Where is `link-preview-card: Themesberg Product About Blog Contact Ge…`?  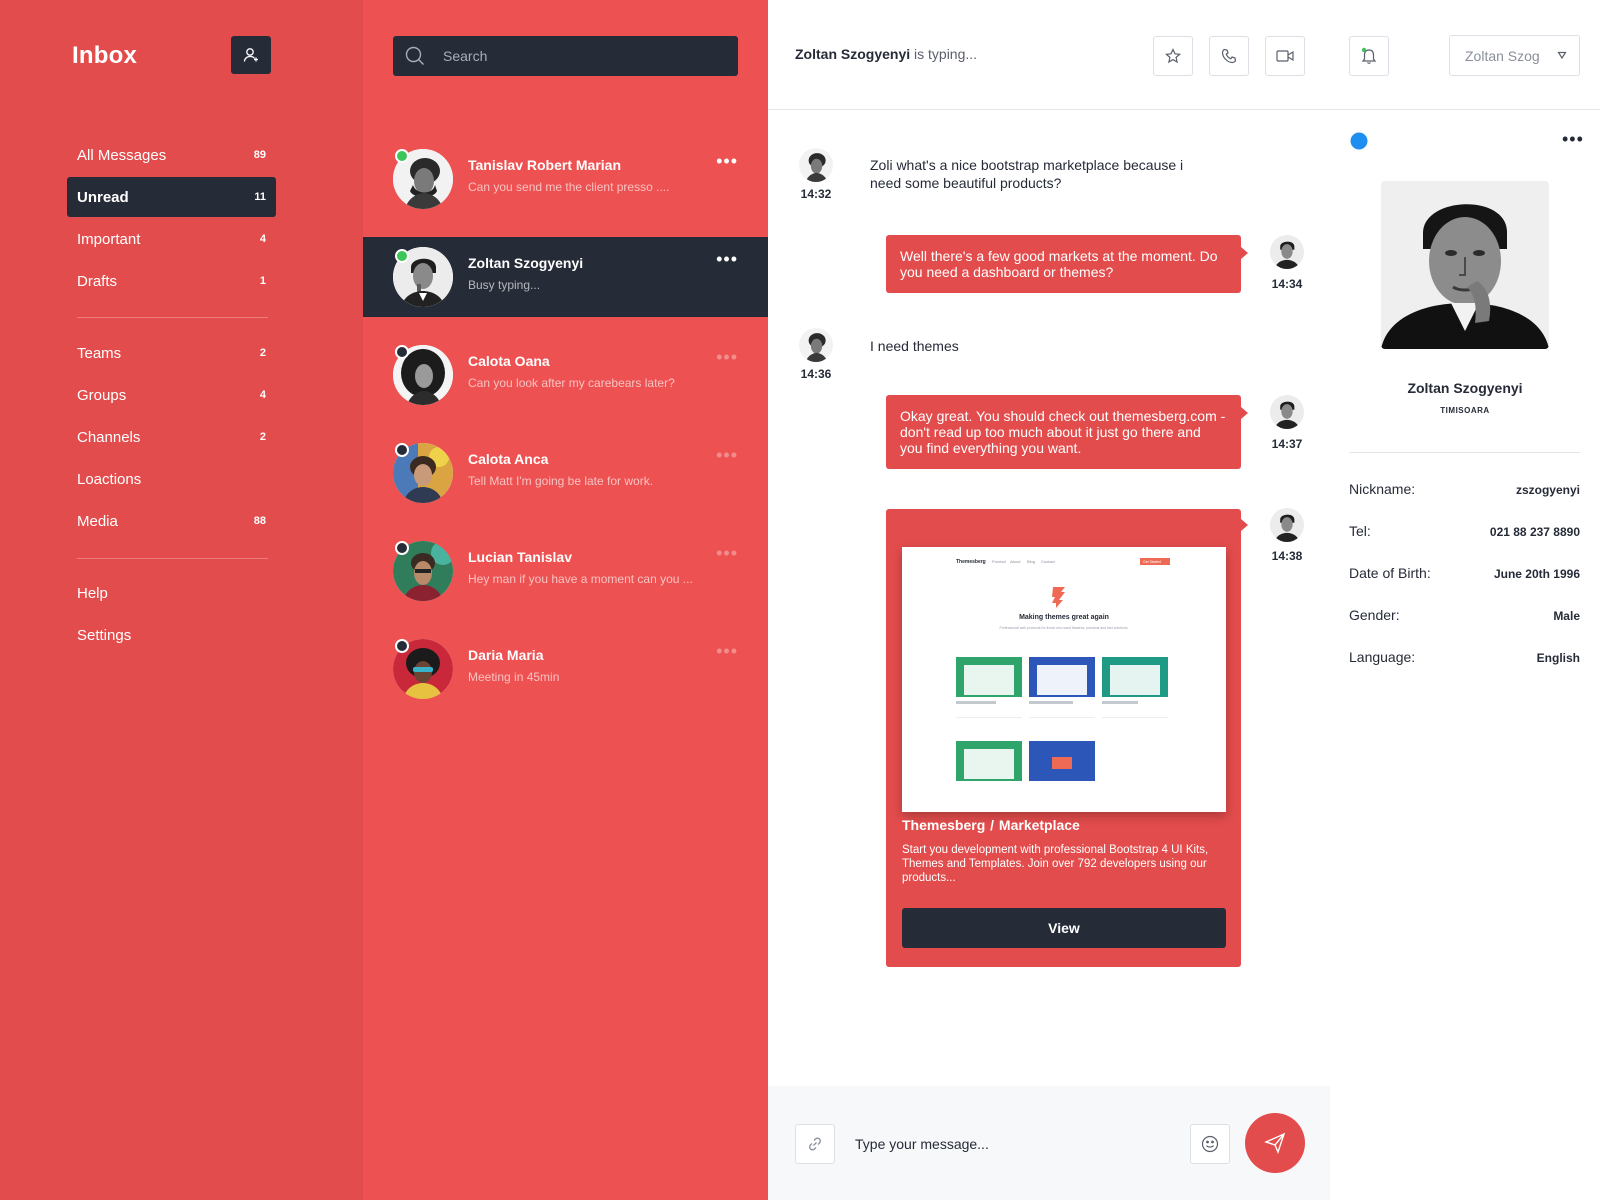
link-preview-card: Themesberg Product About Blog Contact Ge… is located at coordinates (1067, 738).